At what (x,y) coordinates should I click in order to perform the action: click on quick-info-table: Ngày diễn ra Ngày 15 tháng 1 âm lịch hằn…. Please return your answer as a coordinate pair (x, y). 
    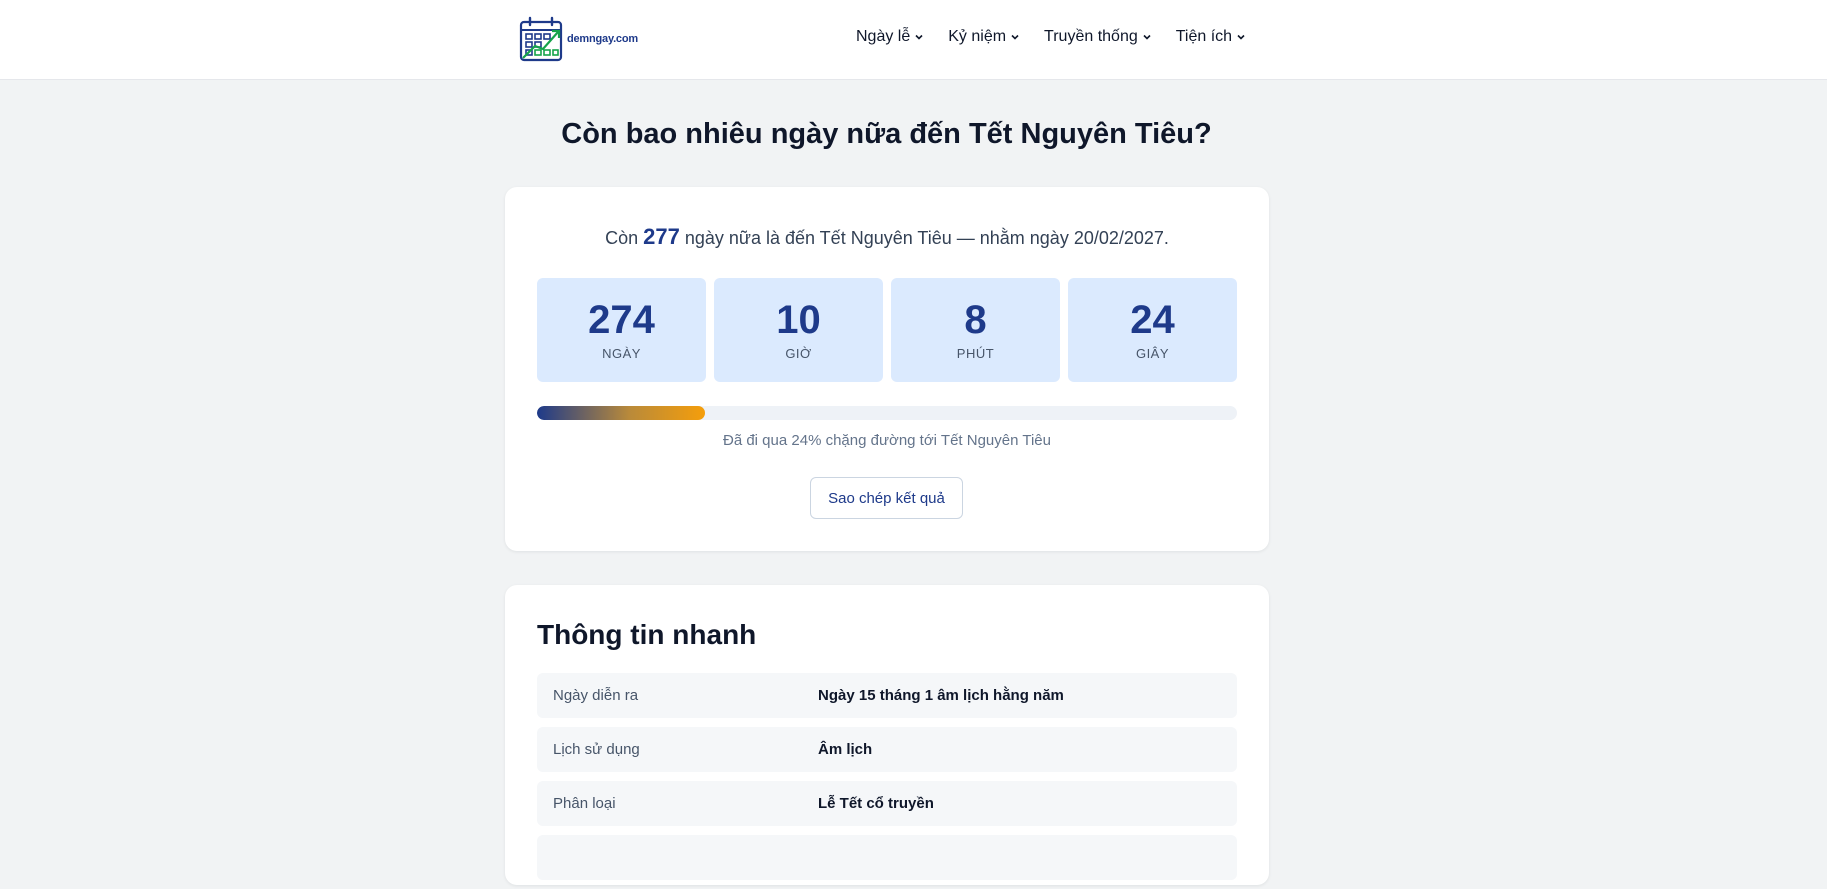
    Looking at the image, I should click on (887, 781).